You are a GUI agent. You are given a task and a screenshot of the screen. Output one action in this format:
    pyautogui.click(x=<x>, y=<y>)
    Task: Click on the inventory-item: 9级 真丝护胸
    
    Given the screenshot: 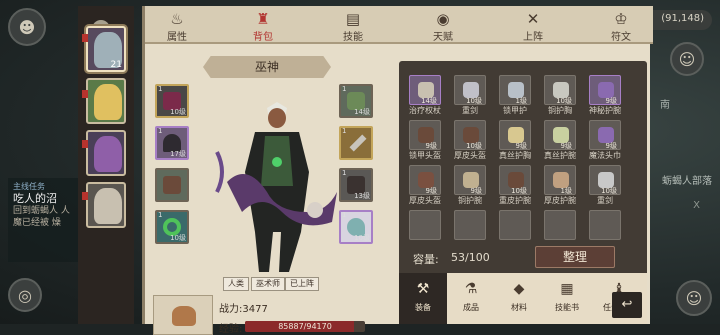 What is the action you would take?
    pyautogui.click(x=515, y=140)
    